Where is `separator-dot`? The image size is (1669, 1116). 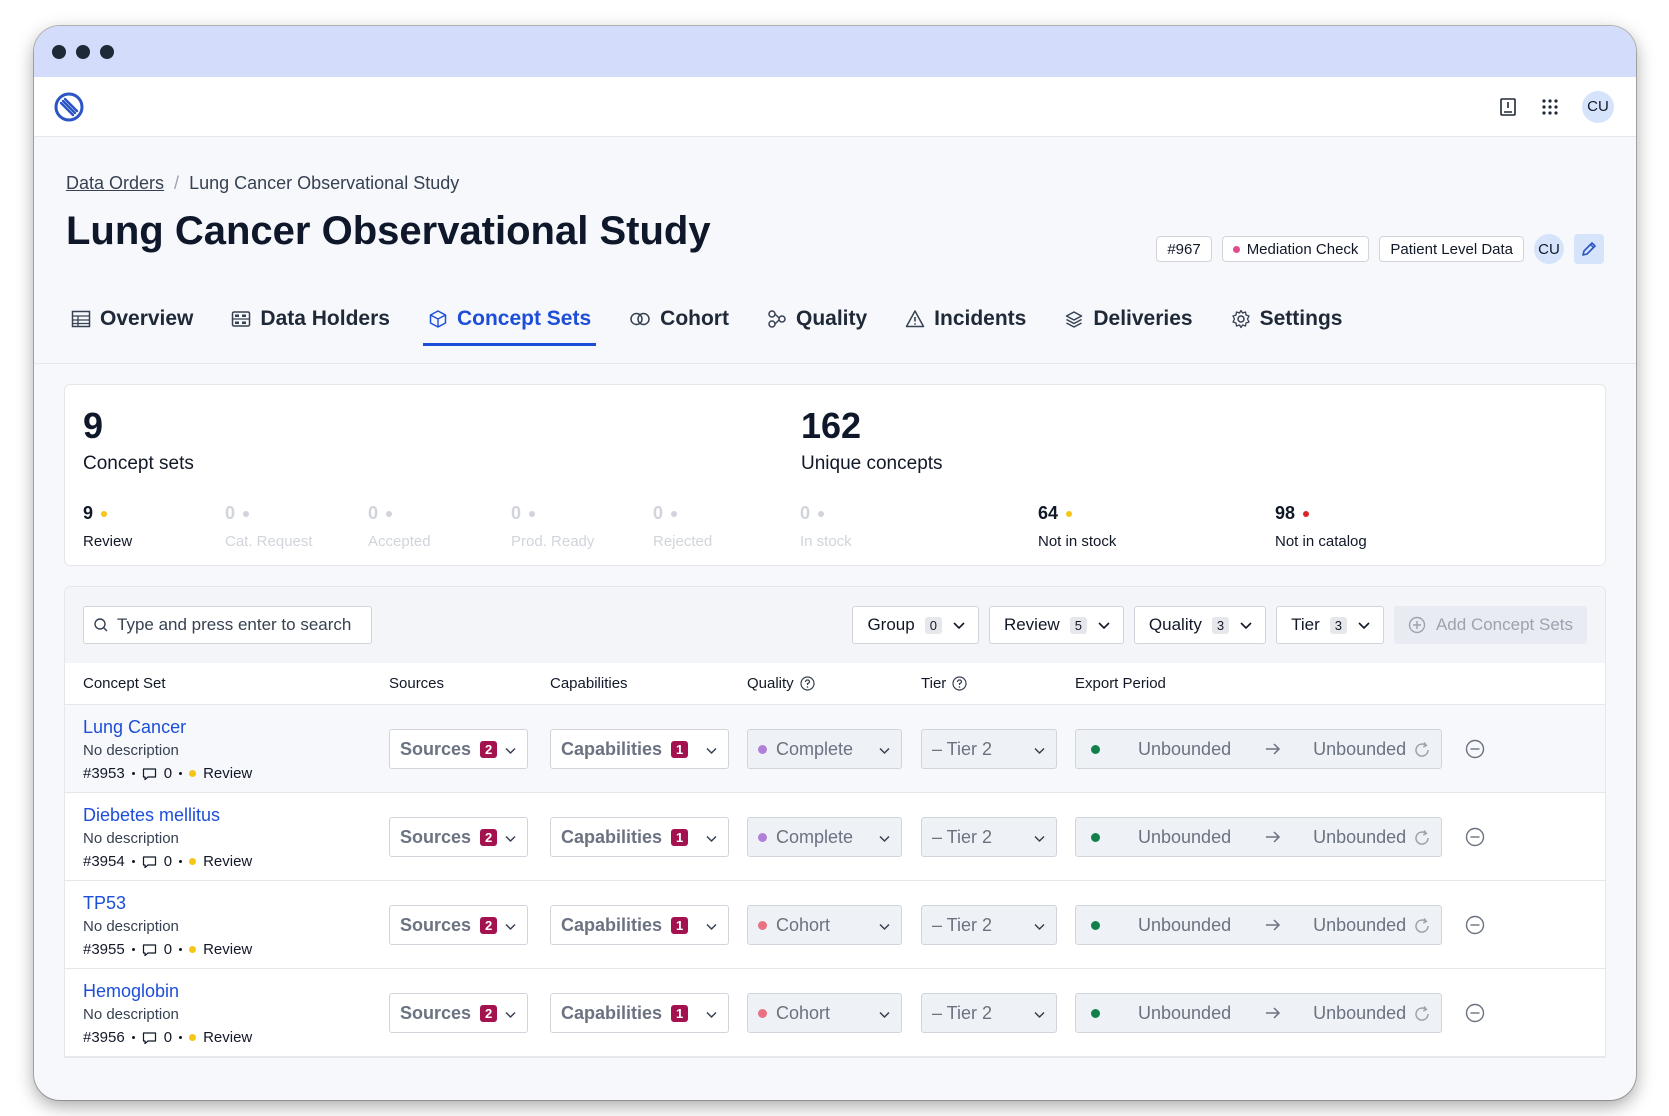 separator-dot is located at coordinates (133, 773).